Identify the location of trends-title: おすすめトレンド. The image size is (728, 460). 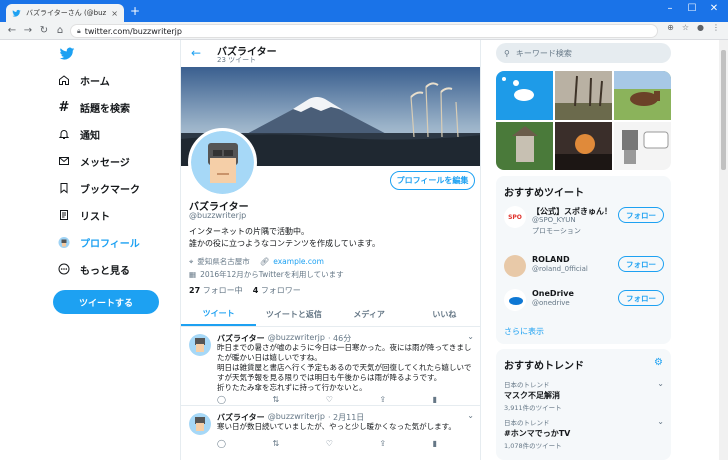
(544, 366).